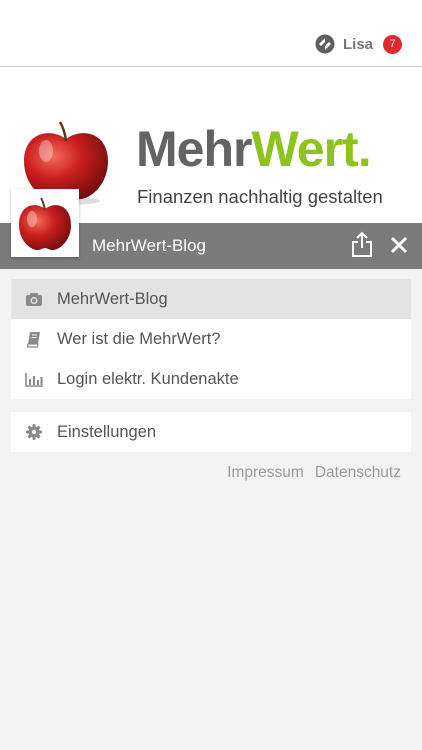 This screenshot has width=422, height=750. Describe the element at coordinates (211, 299) in the screenshot. I see `menu-item-blog: MehrWert-Blog` at that location.